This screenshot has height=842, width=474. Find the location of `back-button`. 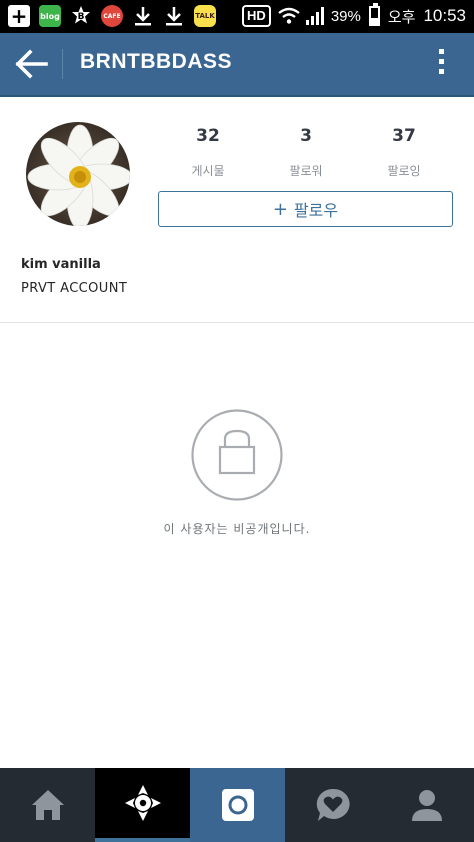

back-button is located at coordinates (32, 64).